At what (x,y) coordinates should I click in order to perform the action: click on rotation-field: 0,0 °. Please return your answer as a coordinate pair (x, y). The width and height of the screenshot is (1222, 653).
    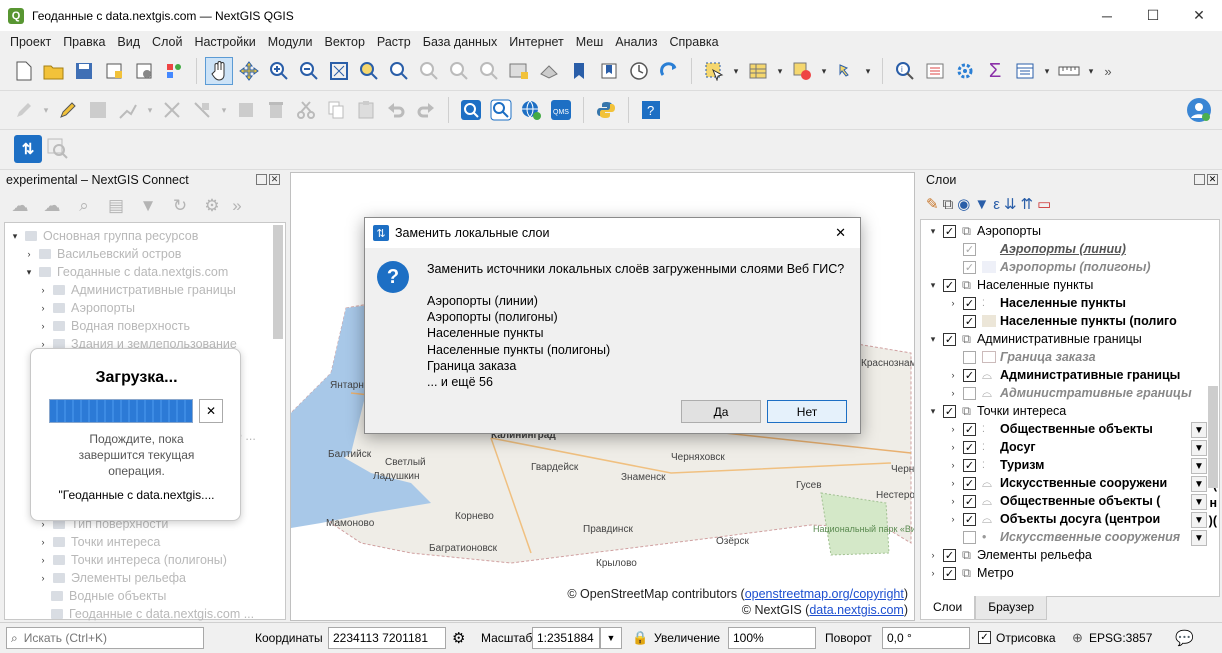
    Looking at the image, I should click on (926, 638).